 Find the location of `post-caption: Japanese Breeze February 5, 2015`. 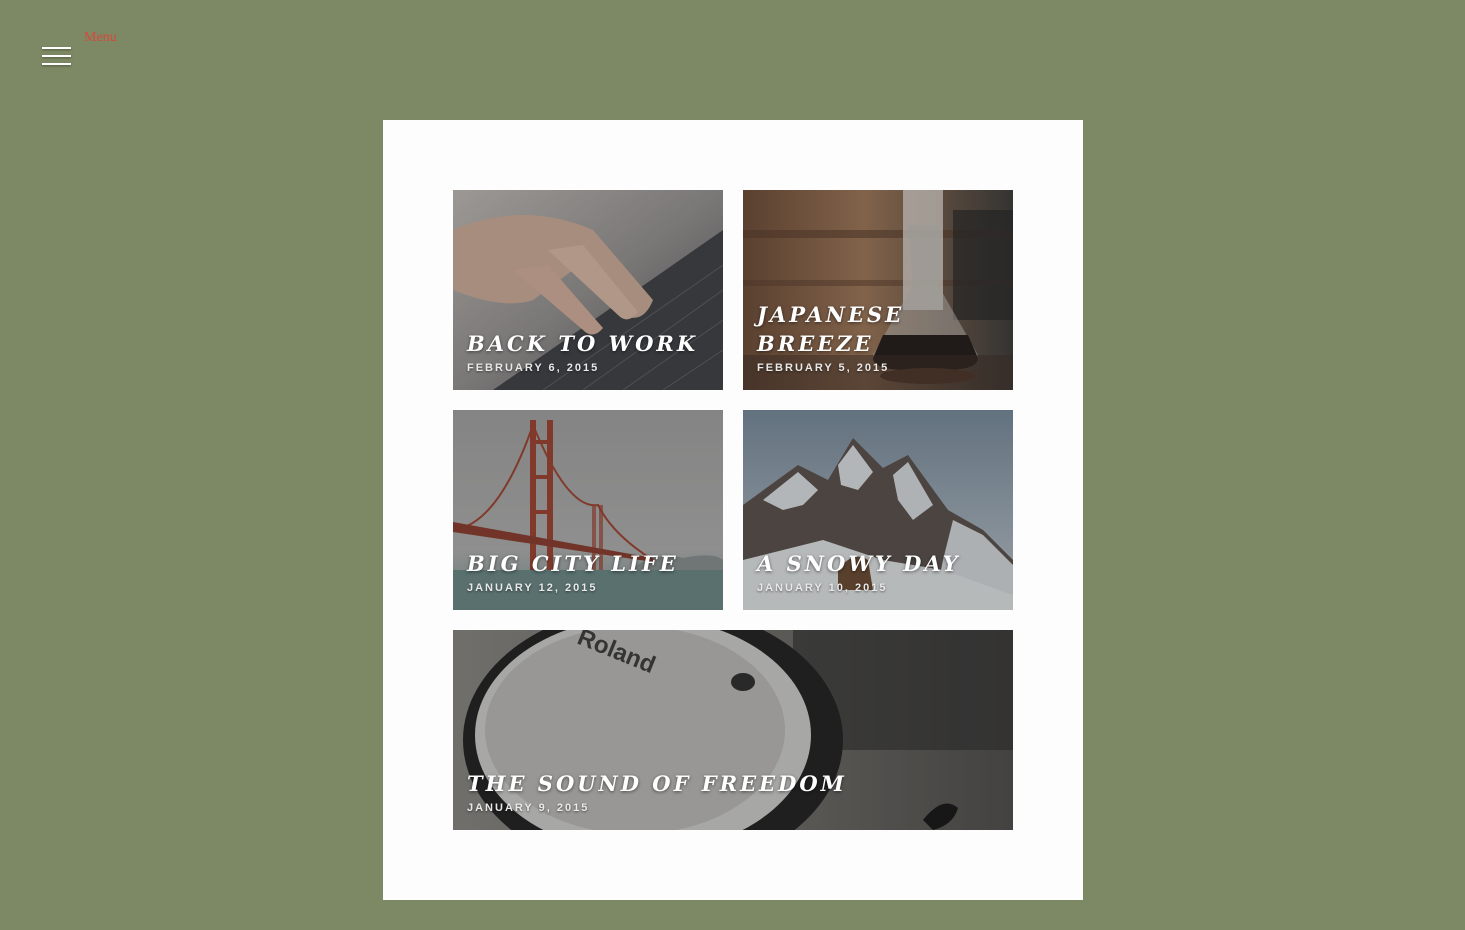

post-caption: Japanese Breeze February 5, 2015 is located at coordinates (880, 337).